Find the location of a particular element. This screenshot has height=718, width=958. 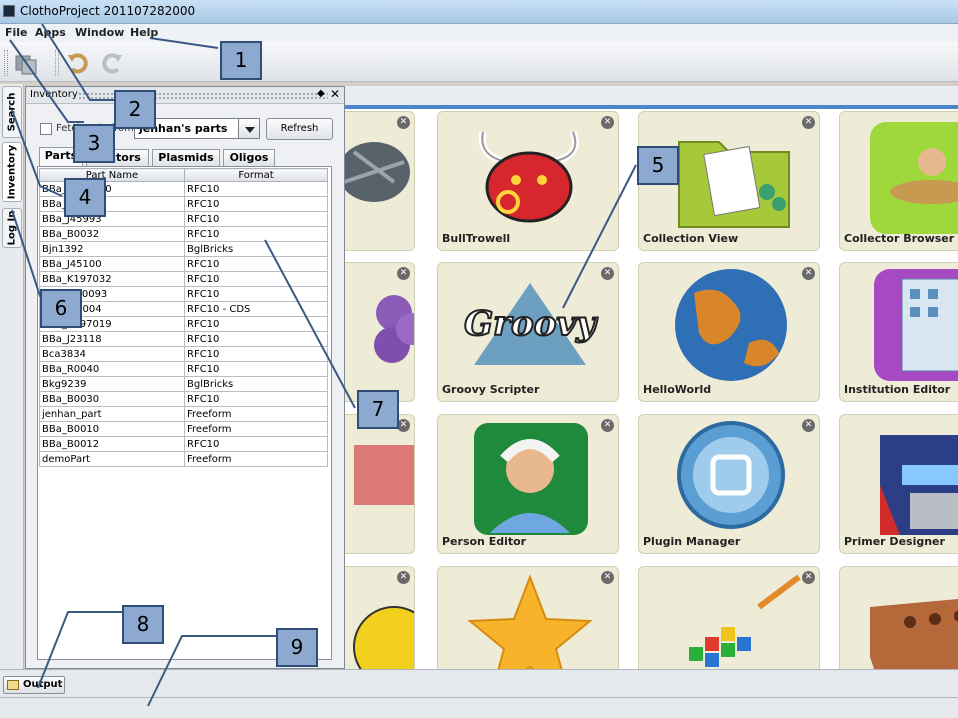

status-divider is located at coordinates (479, 697).